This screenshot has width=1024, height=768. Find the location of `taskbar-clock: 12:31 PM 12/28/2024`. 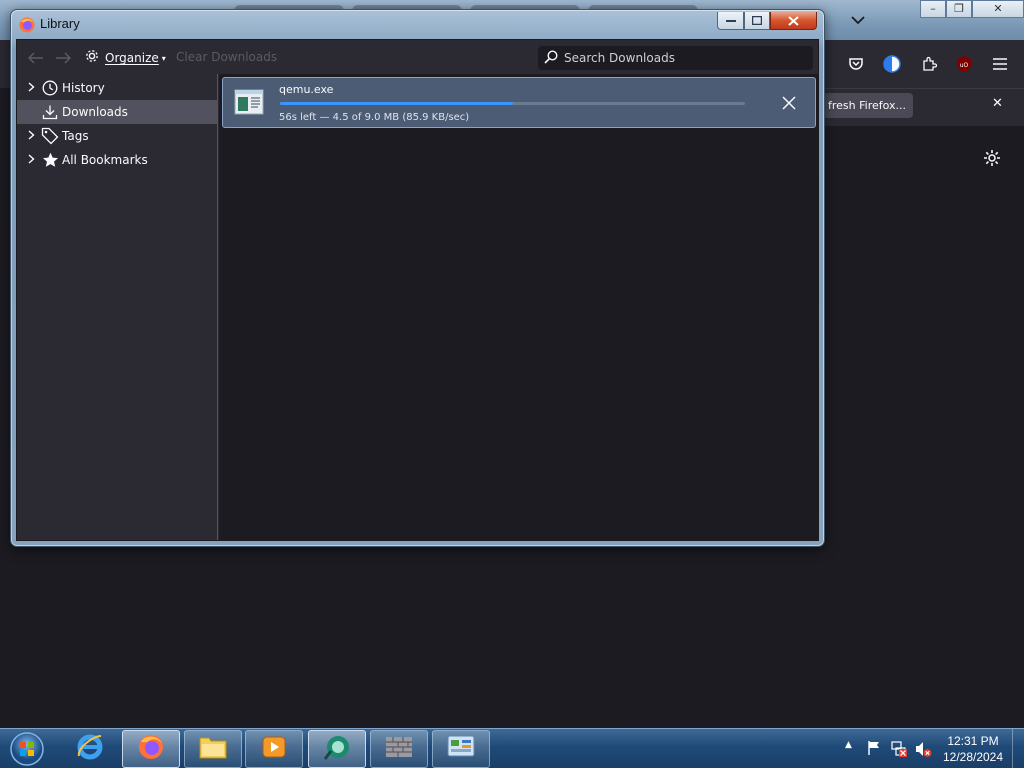

taskbar-clock: 12:31 PM 12/28/2024 is located at coordinates (973, 749).